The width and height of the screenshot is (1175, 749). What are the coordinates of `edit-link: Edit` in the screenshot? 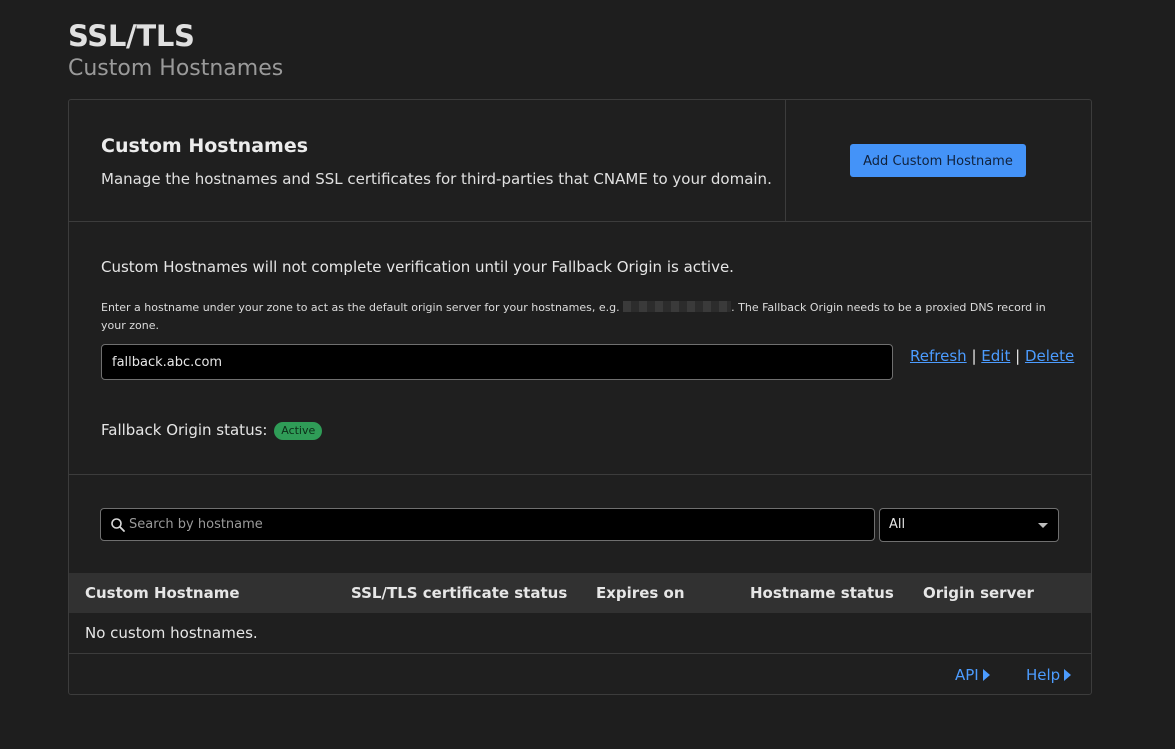 It's located at (995, 356).